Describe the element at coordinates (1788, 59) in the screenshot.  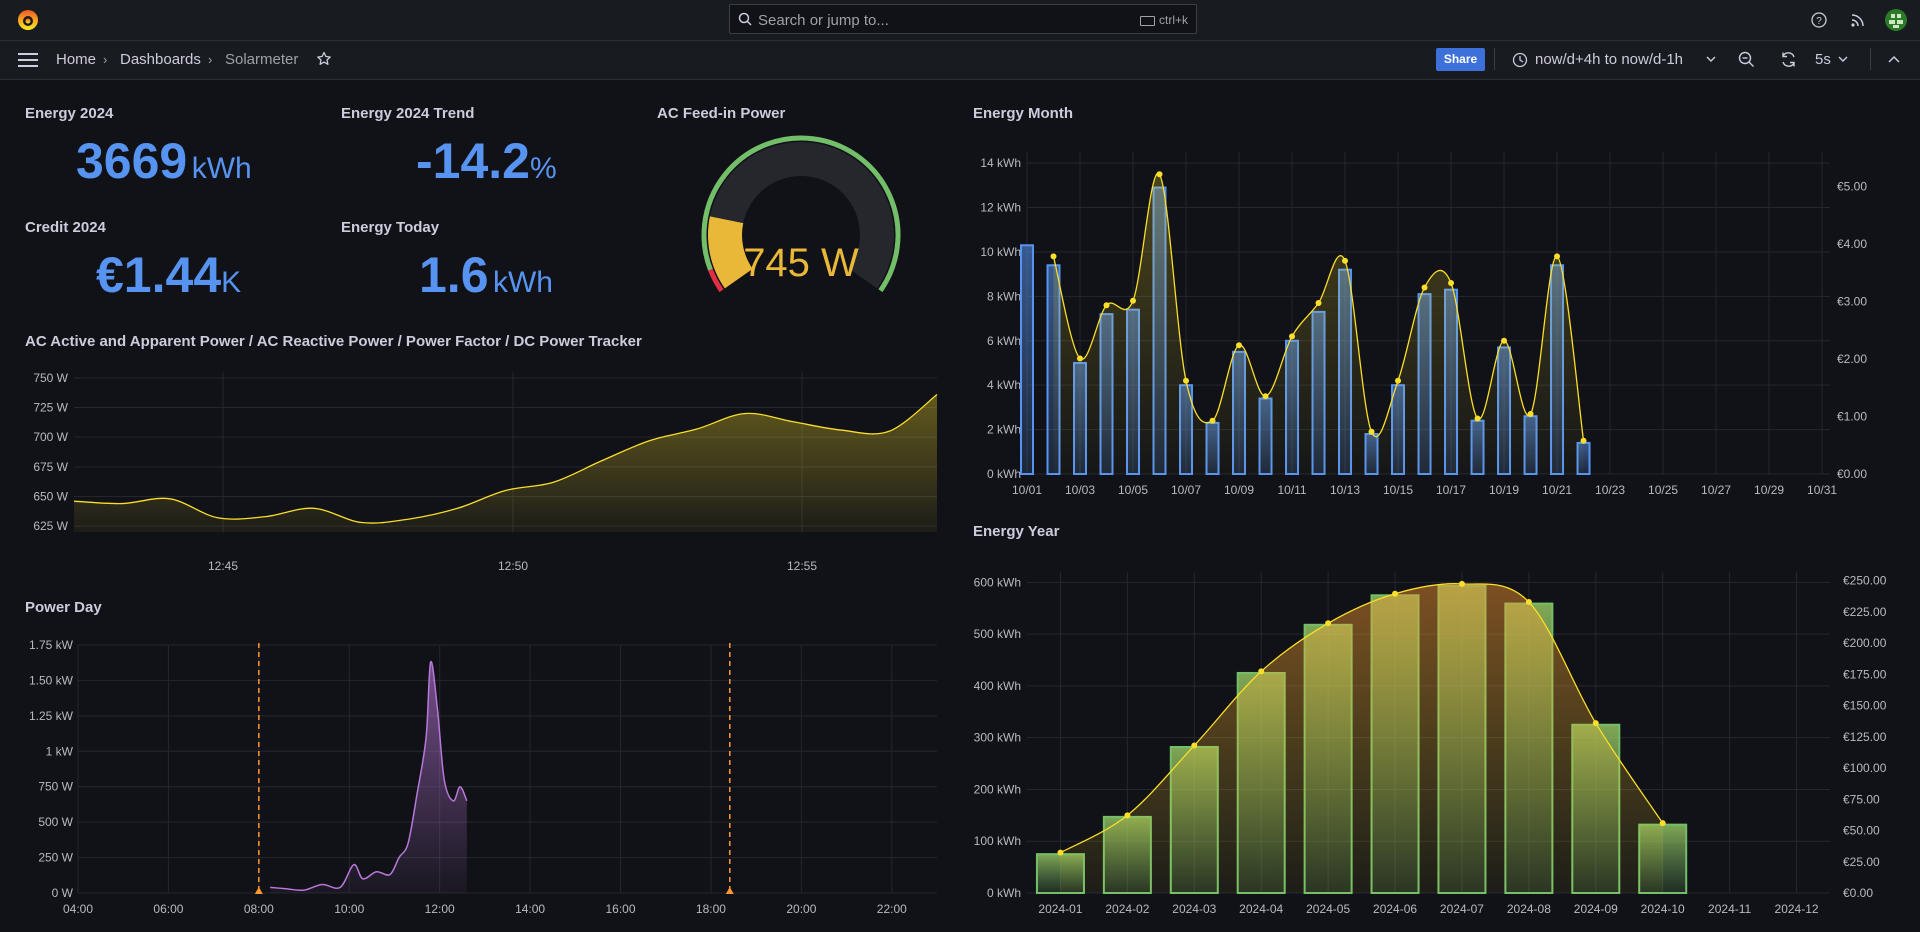
I see `refresh-icon` at that location.